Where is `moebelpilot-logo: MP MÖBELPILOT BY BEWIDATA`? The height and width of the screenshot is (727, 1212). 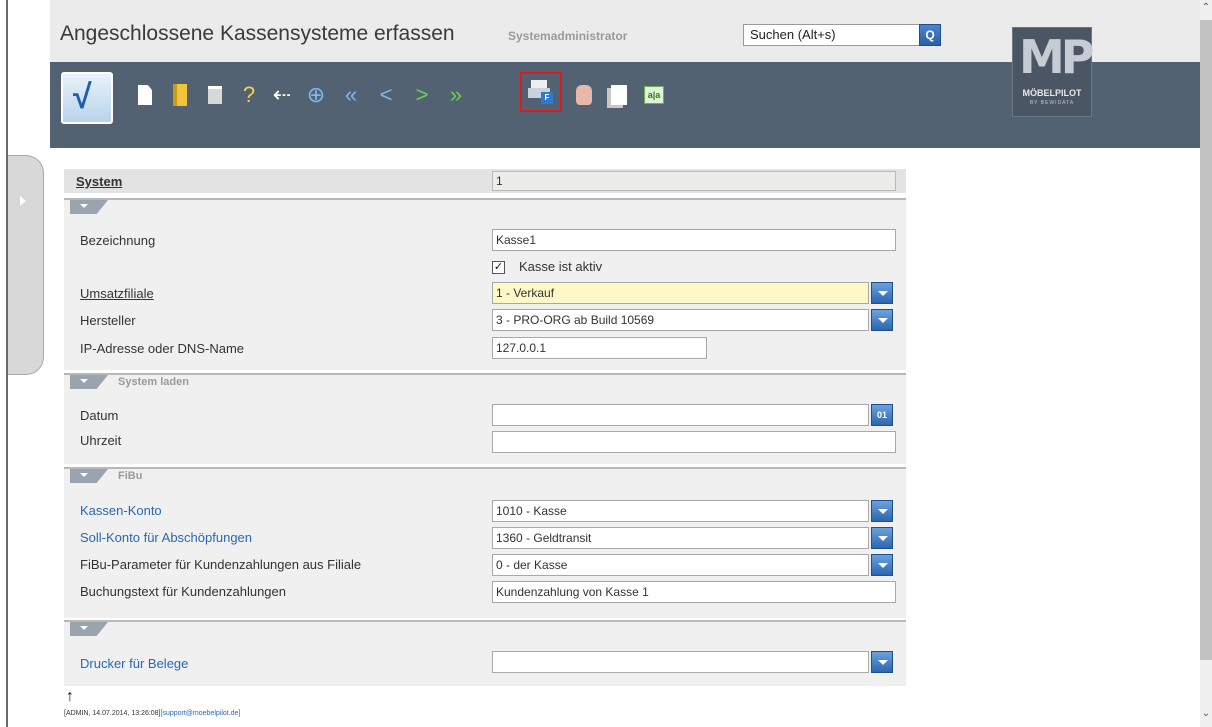 moebelpilot-logo: MP MÖBELPILOT BY BEWIDATA is located at coordinates (1053, 72).